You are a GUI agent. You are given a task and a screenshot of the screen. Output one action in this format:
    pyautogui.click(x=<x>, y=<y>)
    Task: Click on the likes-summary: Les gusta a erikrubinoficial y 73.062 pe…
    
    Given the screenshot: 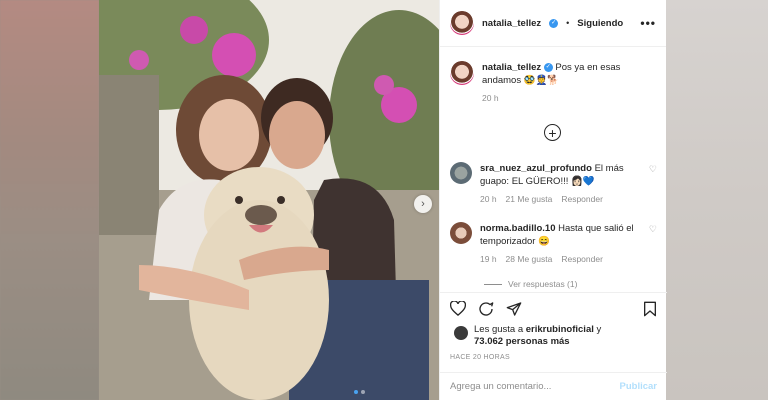 What is the action you would take?
    pyautogui.click(x=527, y=336)
    